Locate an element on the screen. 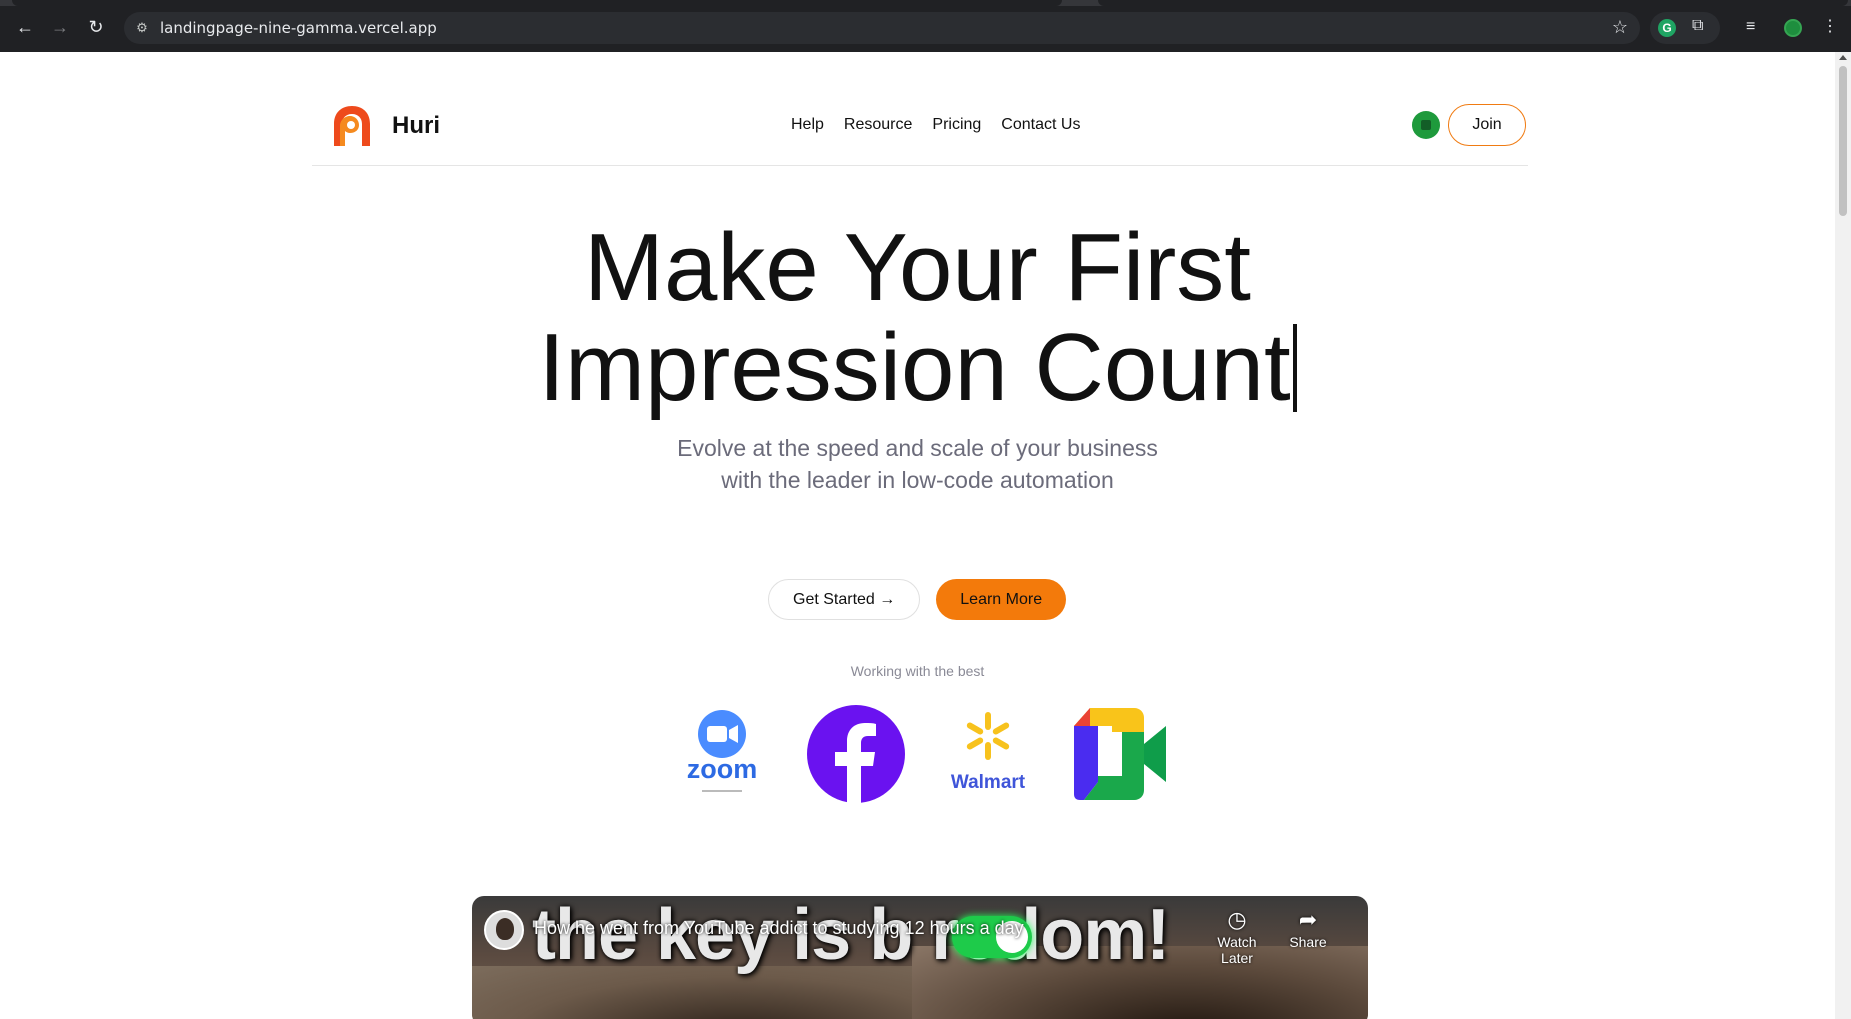 The width and height of the screenshot is (1851, 1019). hero-title-line1: Make Your First is located at coordinates (917, 267).